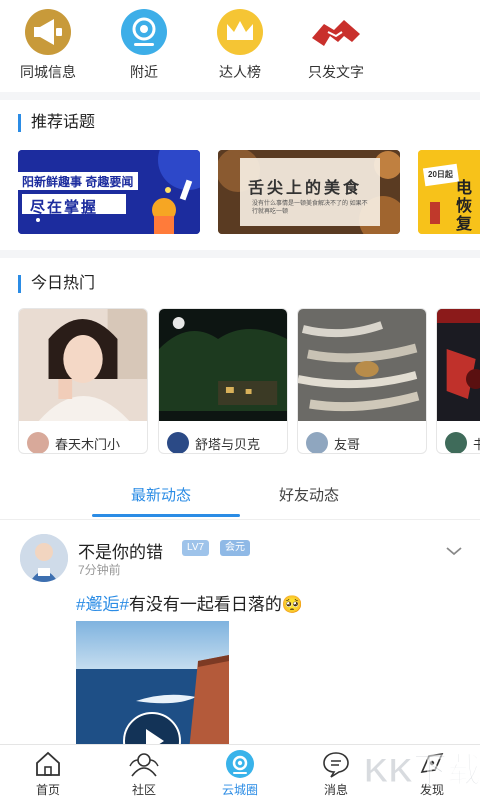 The width and height of the screenshot is (480, 800). I want to click on quick-nav-label: 附近, so click(144, 72).